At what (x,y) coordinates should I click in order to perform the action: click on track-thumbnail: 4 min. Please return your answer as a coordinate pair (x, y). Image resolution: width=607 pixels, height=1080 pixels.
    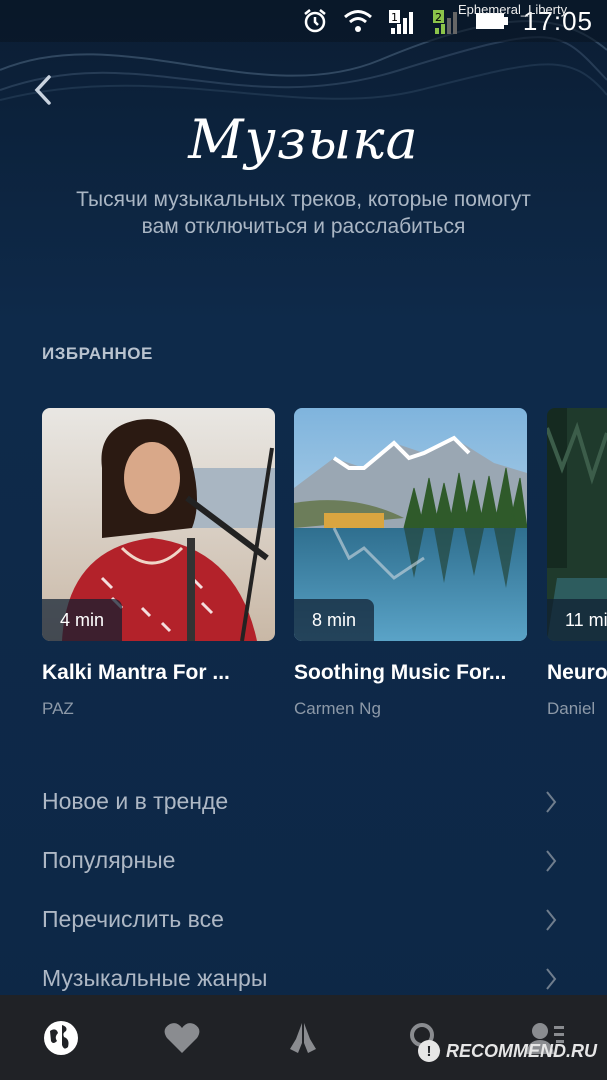
    Looking at the image, I should click on (158, 524).